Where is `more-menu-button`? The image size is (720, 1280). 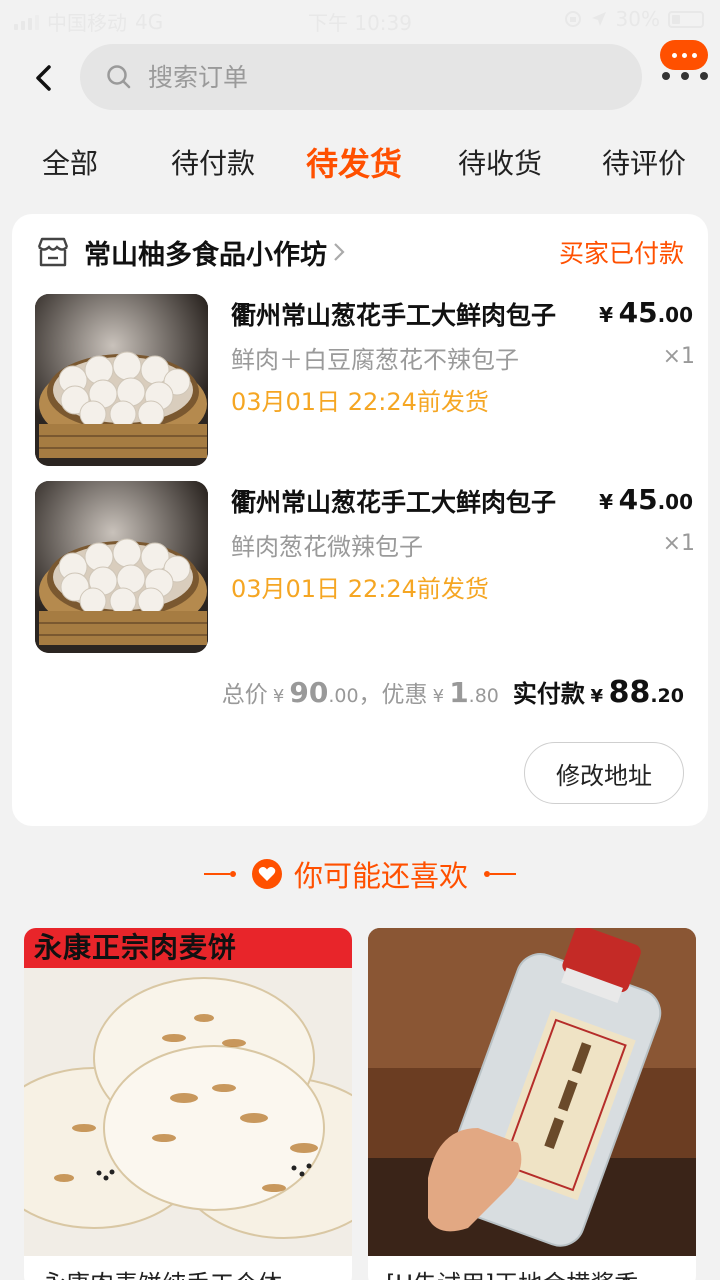
more-menu-button is located at coordinates (684, 62).